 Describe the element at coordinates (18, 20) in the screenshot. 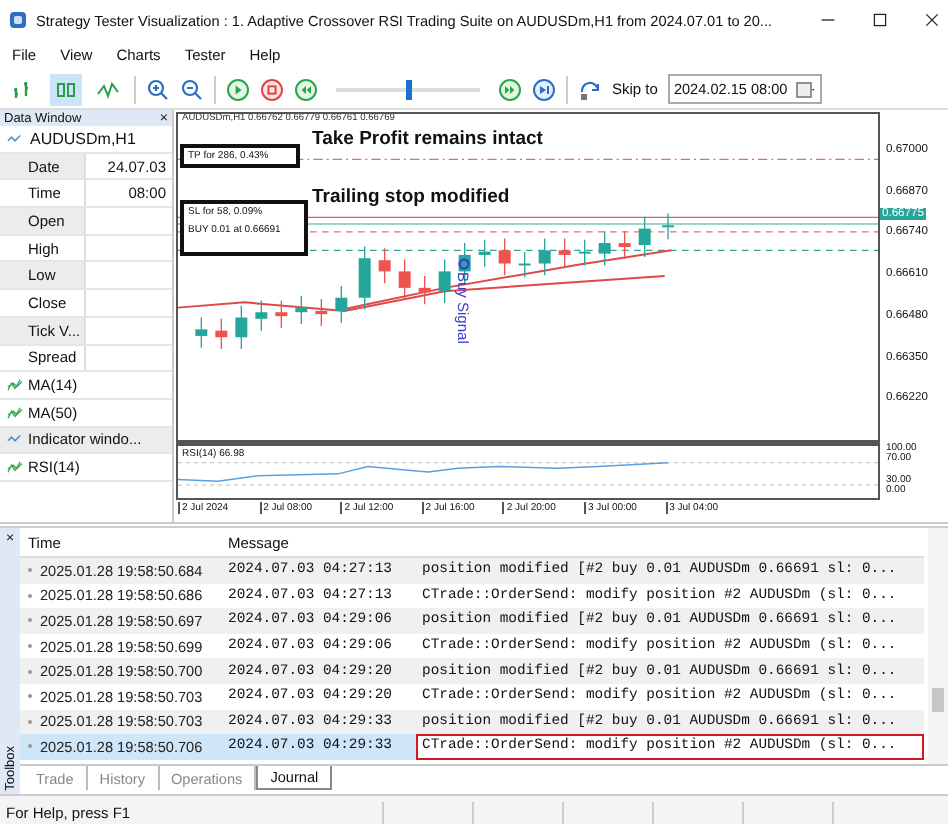

I see `app-icon` at that location.